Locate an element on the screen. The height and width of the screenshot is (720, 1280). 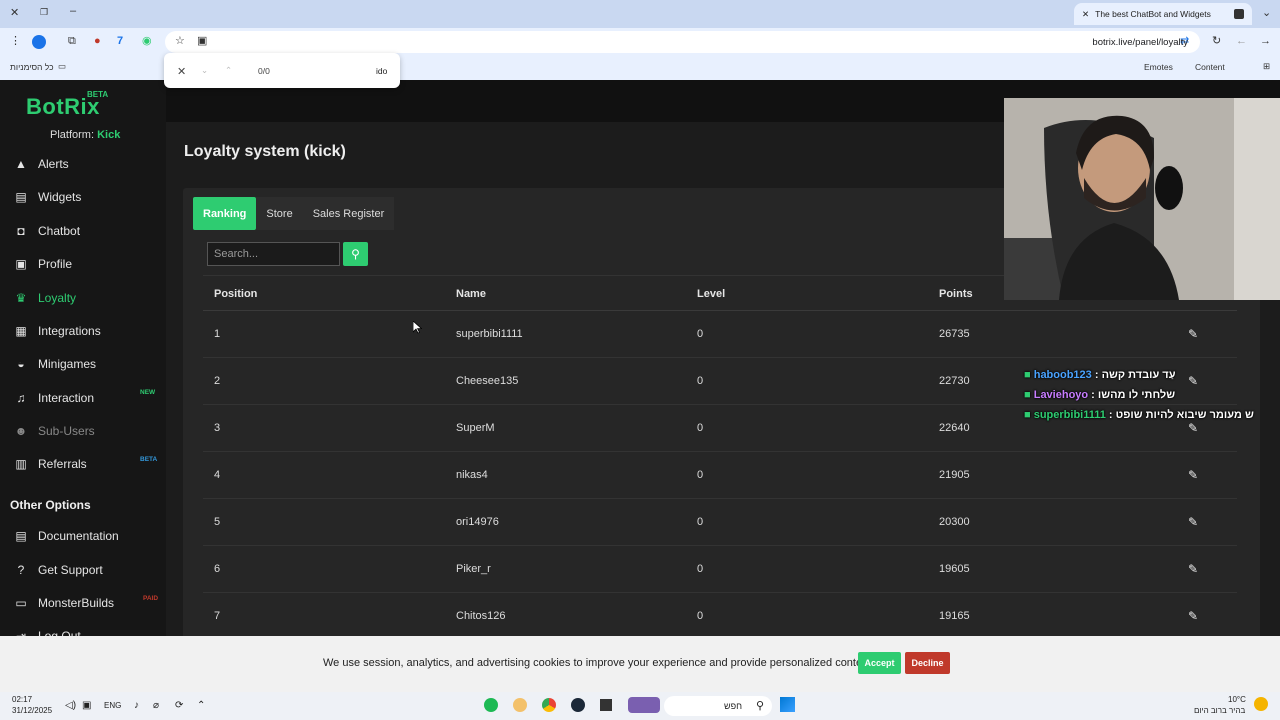
extensions-icon: ⧉ is located at coordinates (72, 41).